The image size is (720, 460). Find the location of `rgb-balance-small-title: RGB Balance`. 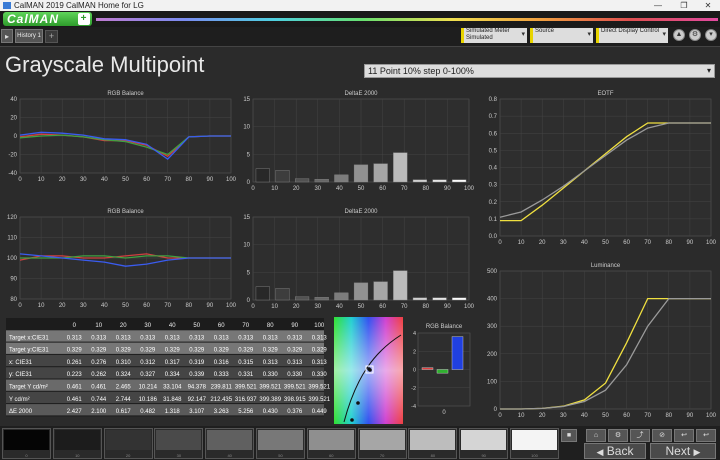

rgb-balance-small-title: RGB Balance is located at coordinates (444, 327).